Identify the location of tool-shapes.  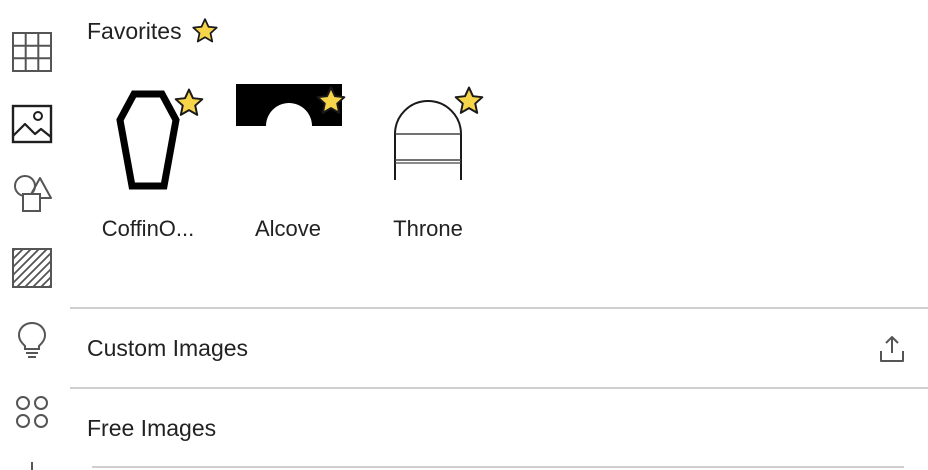
(32, 194).